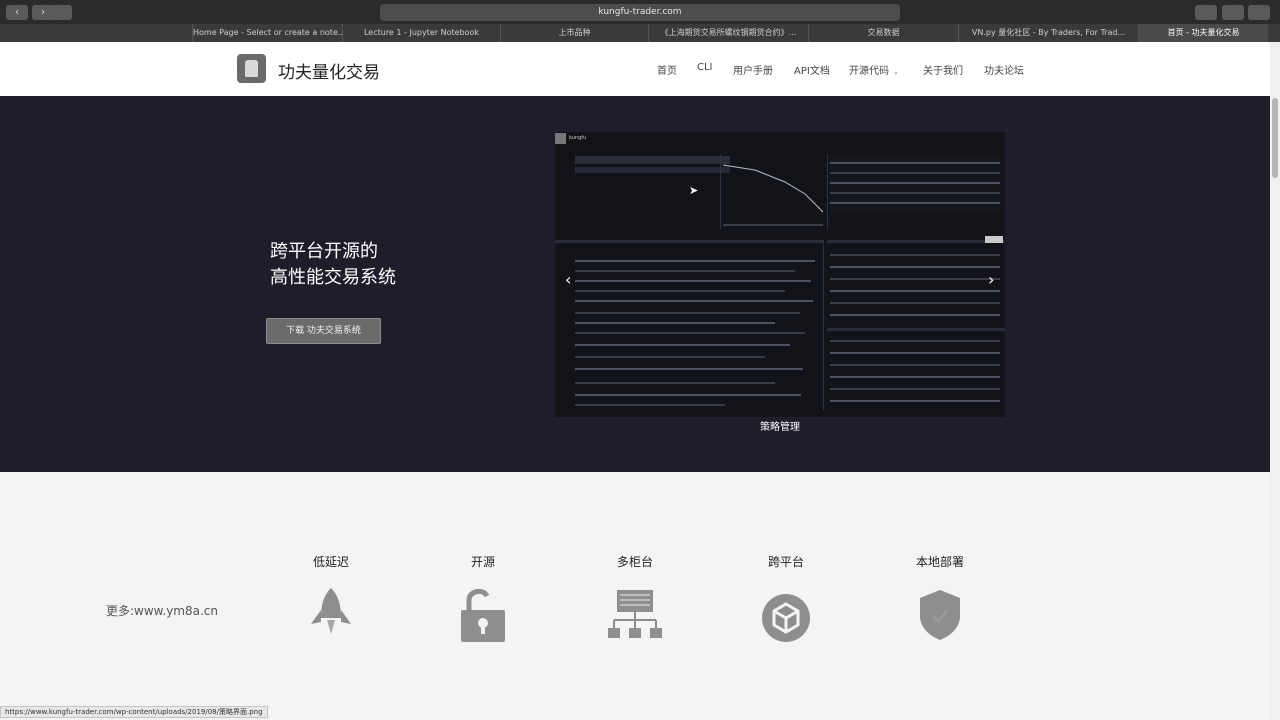 Image resolution: width=1280 pixels, height=720 pixels. I want to click on app-screenshot: kungfu, so click(780, 274).